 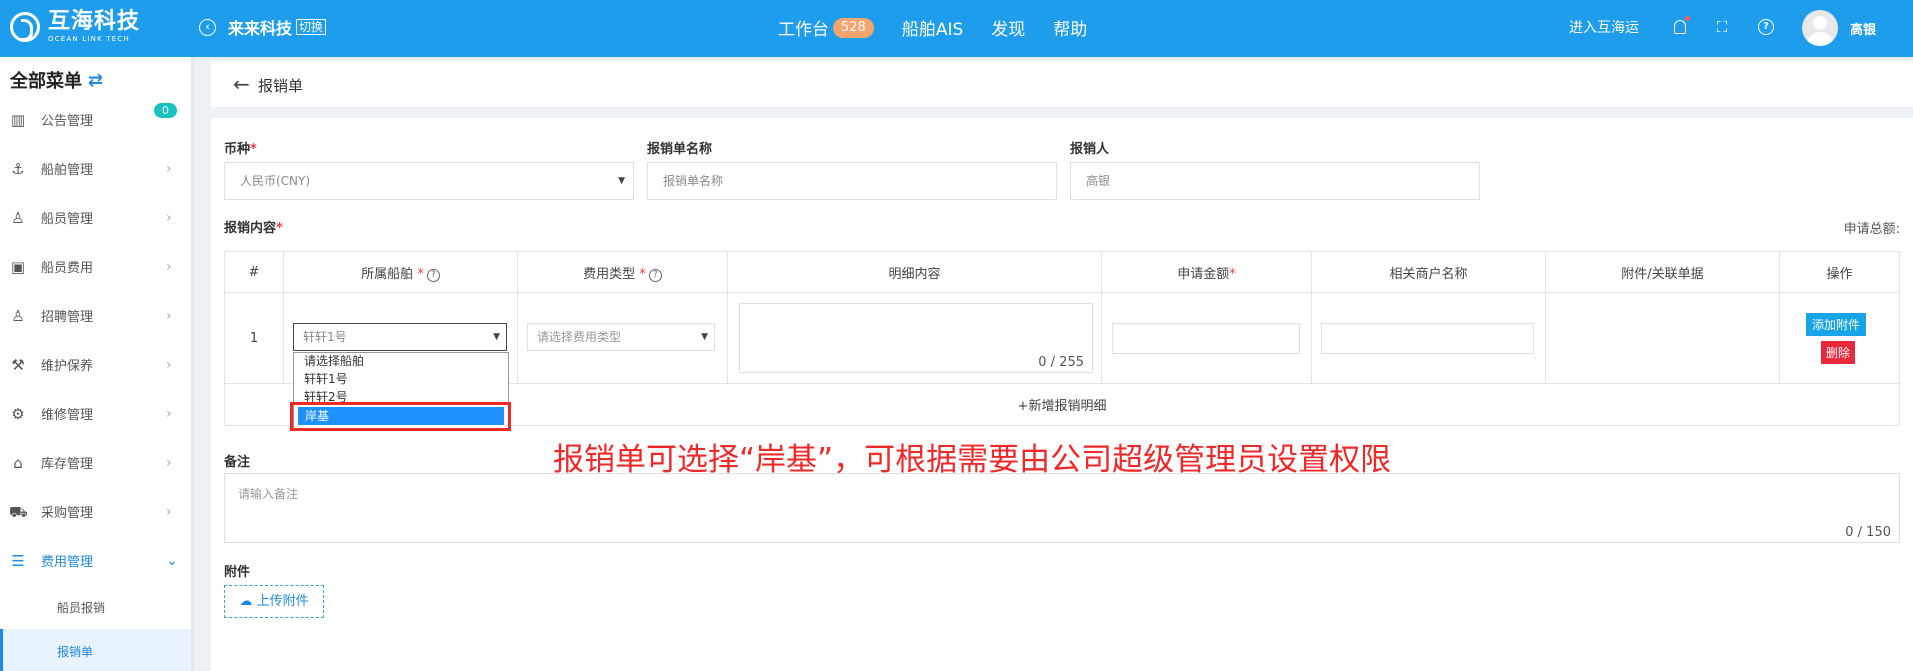 I want to click on currency-select: 人民币(CNY) ▼, so click(x=429, y=181).